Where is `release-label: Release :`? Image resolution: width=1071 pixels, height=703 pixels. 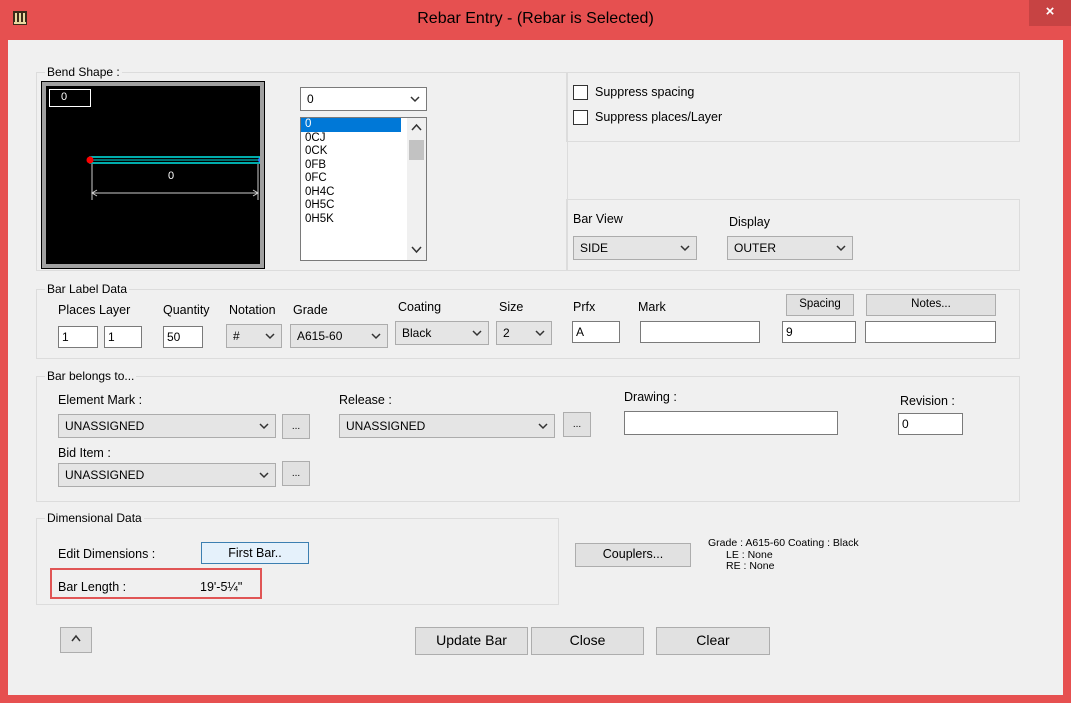
release-label: Release : is located at coordinates (365, 400).